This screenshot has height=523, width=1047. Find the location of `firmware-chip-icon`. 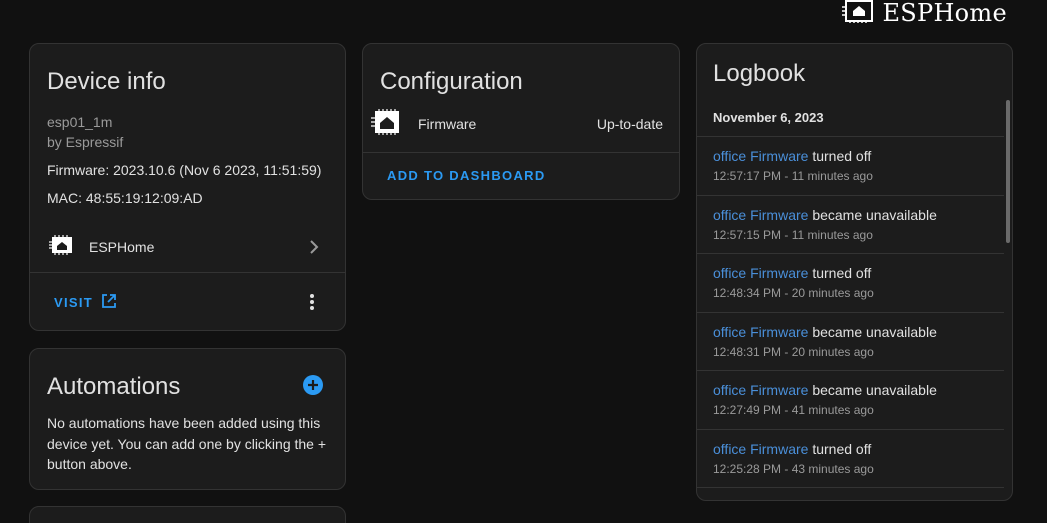

firmware-chip-icon is located at coordinates (387, 124).